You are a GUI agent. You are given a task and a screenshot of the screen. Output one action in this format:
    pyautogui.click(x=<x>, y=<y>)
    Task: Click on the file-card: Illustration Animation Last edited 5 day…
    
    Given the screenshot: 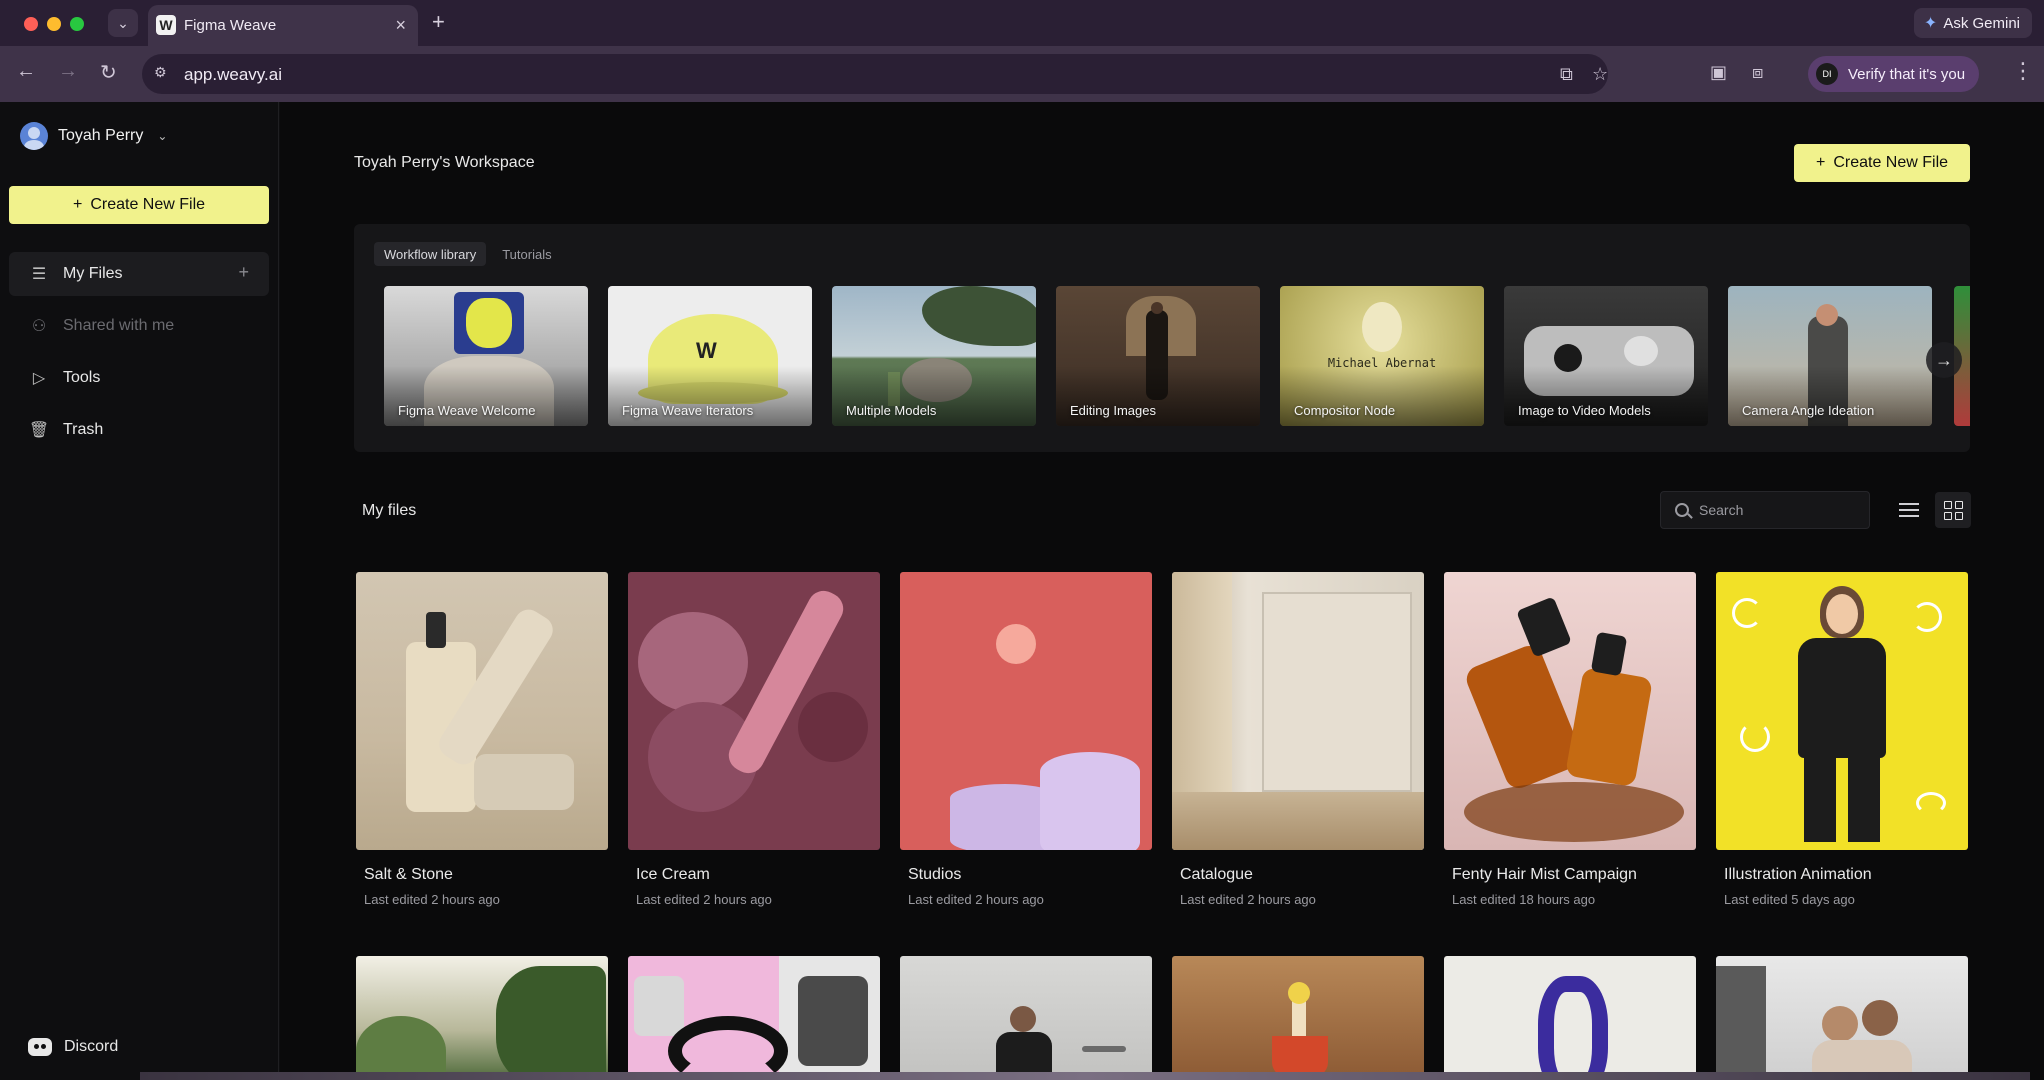 What is the action you would take?
    pyautogui.click(x=1842, y=762)
    